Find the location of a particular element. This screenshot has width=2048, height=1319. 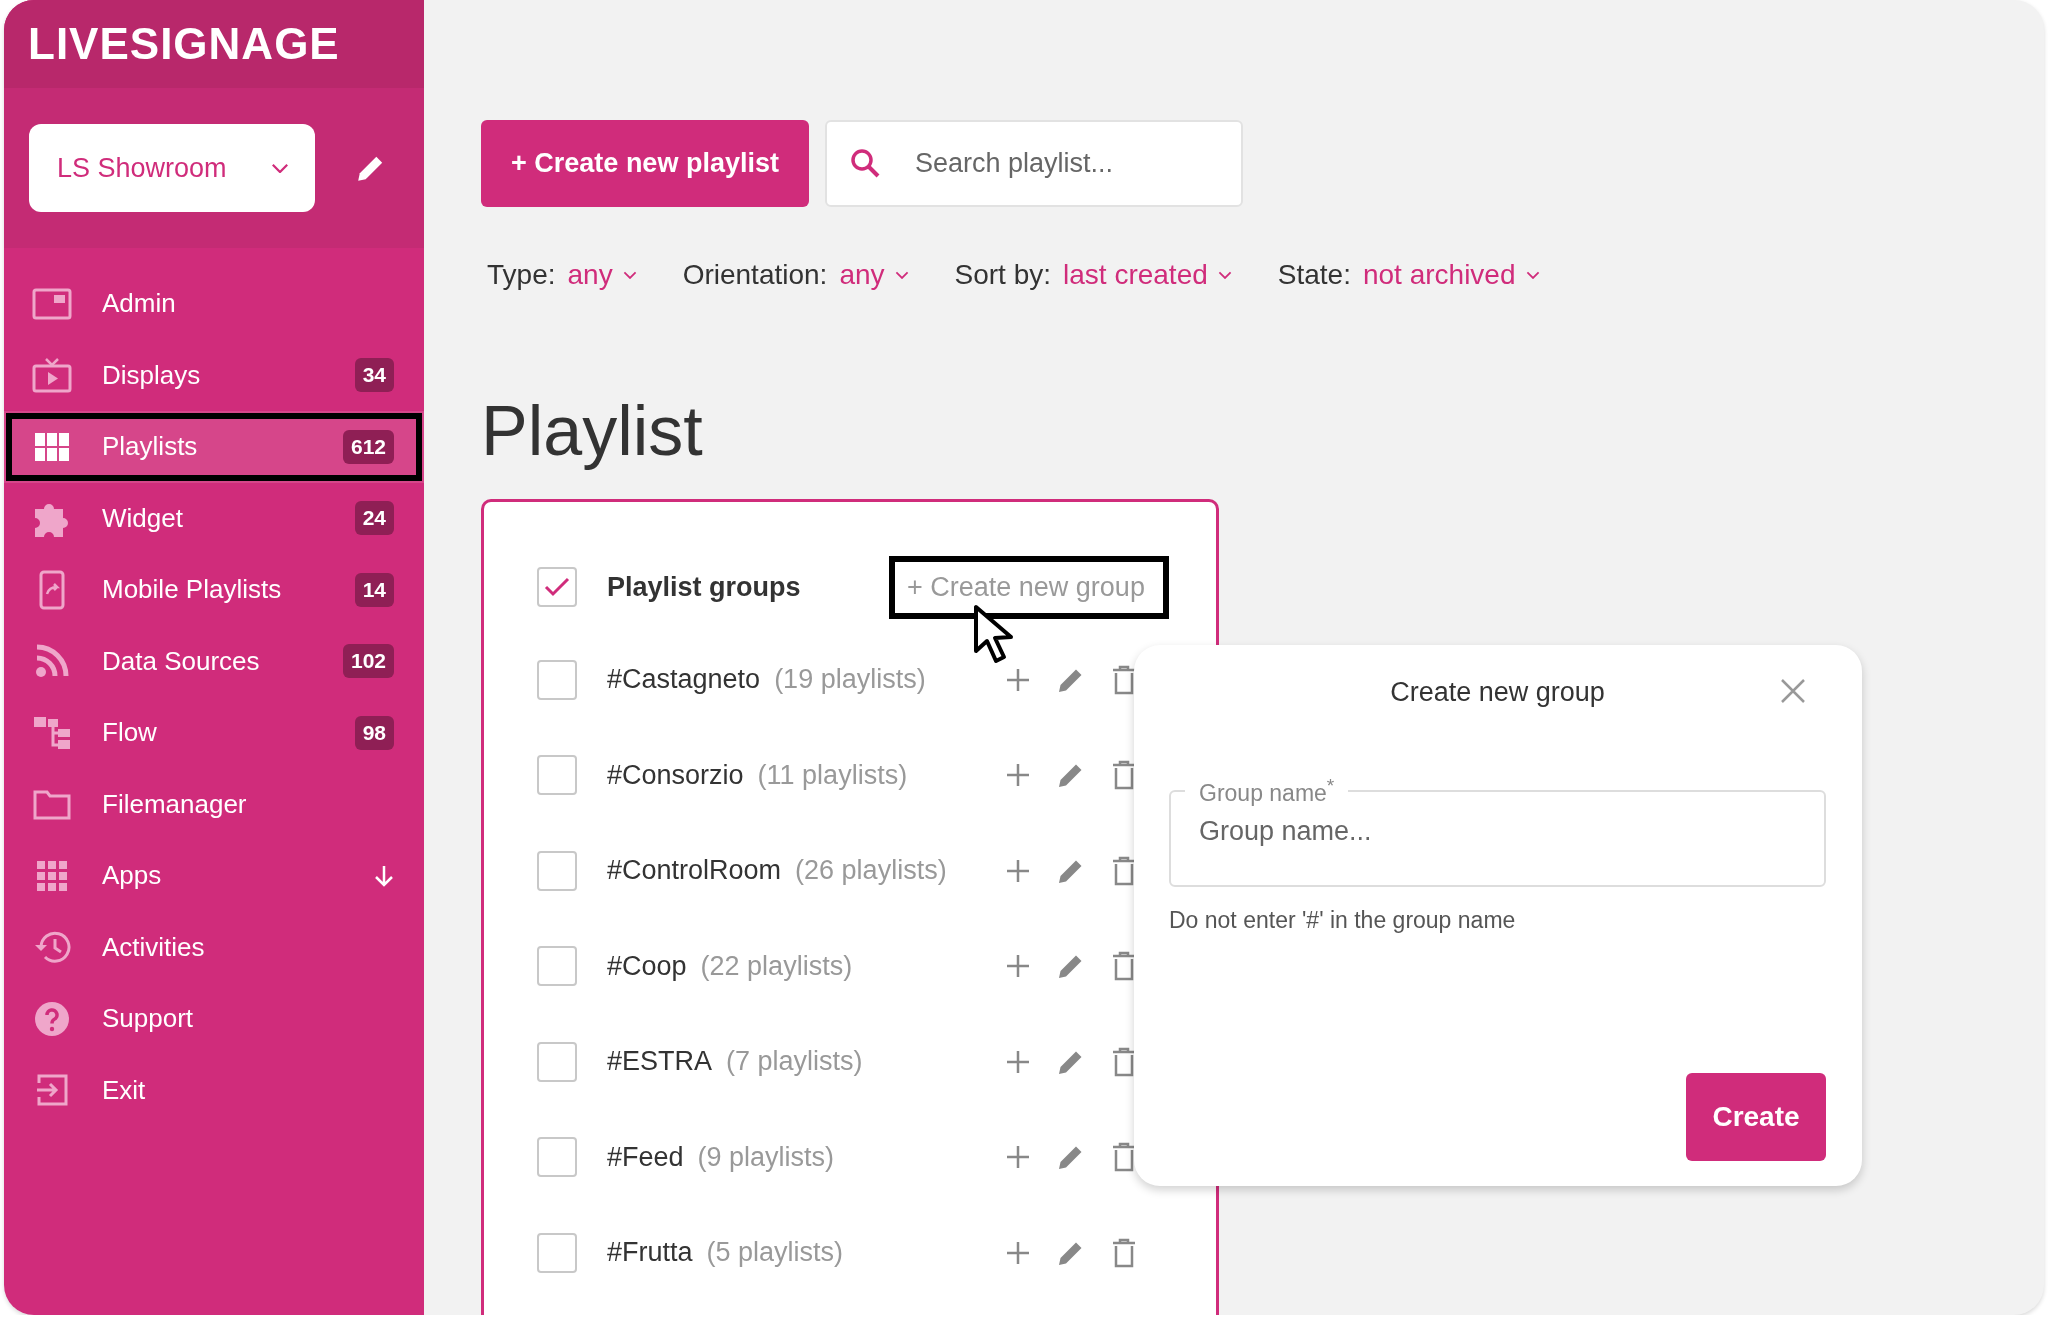

create-button: Create is located at coordinates (1756, 1117).